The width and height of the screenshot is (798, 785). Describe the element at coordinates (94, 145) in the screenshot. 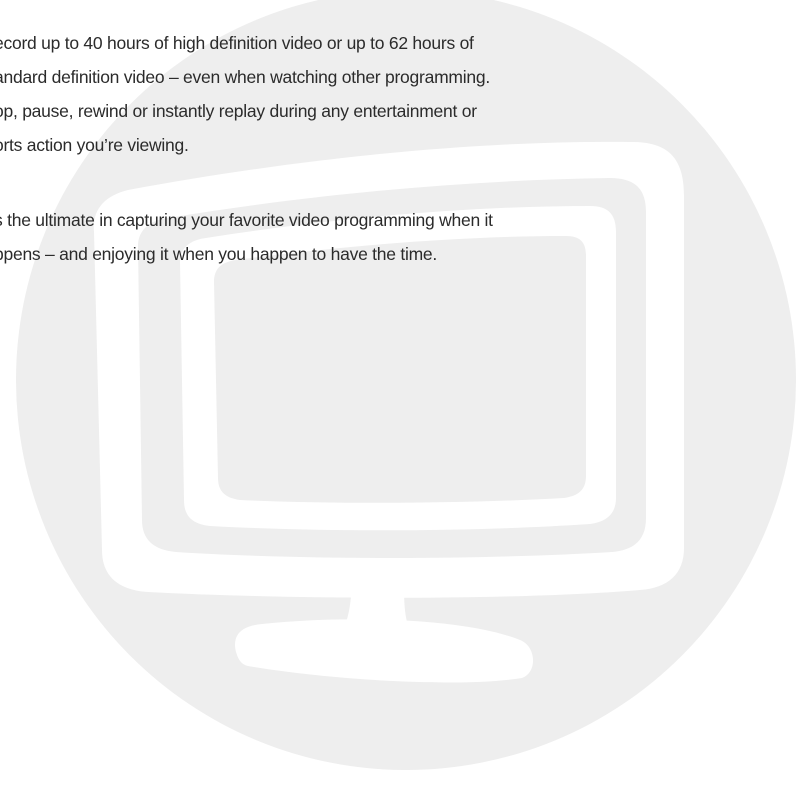

I see `text-line: orts action you’re viewing.` at that location.